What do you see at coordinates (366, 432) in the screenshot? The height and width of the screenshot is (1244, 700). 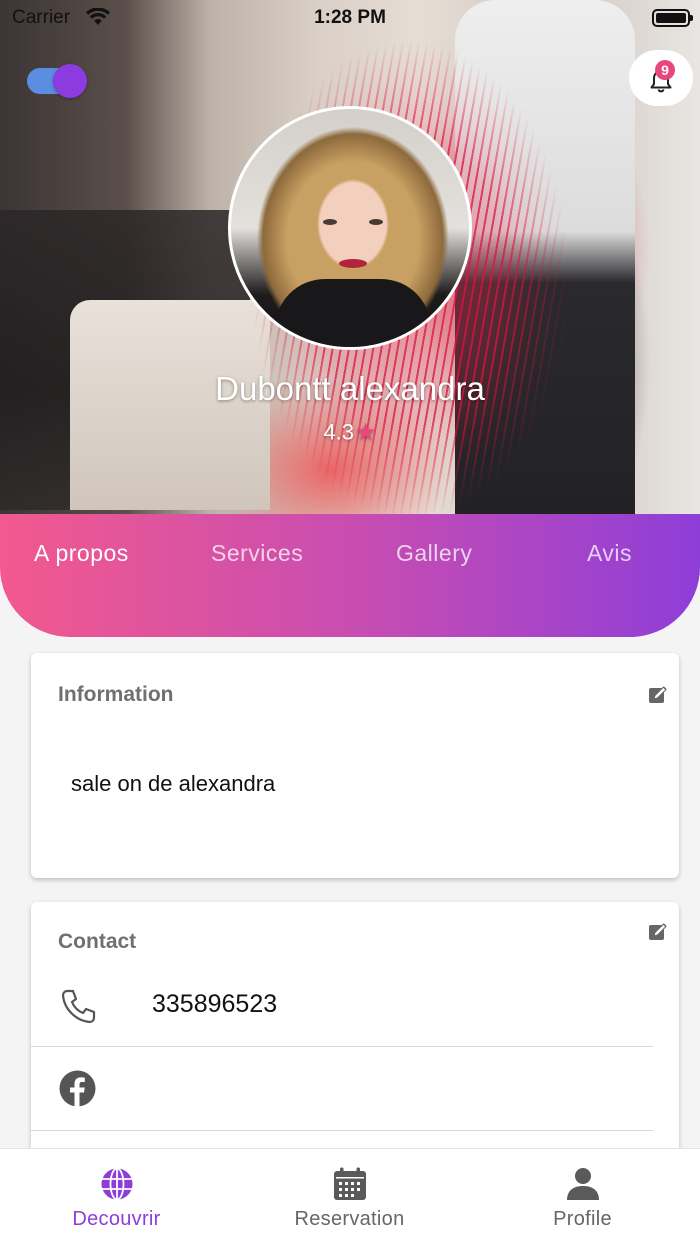 I see `star-icon: ★` at bounding box center [366, 432].